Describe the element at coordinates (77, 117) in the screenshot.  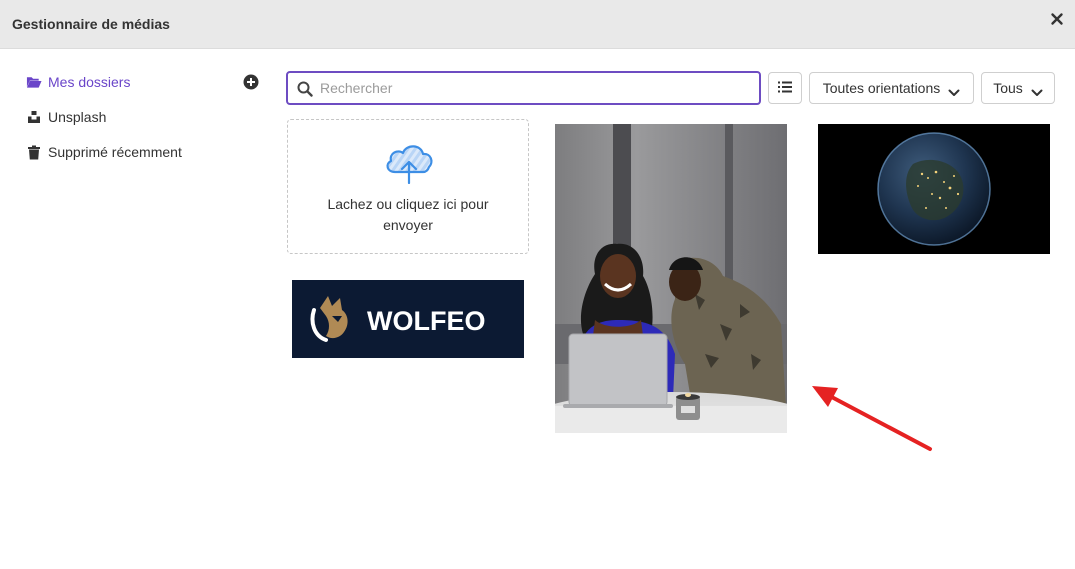
I see `sidebar-item-label: Unsplash` at that location.